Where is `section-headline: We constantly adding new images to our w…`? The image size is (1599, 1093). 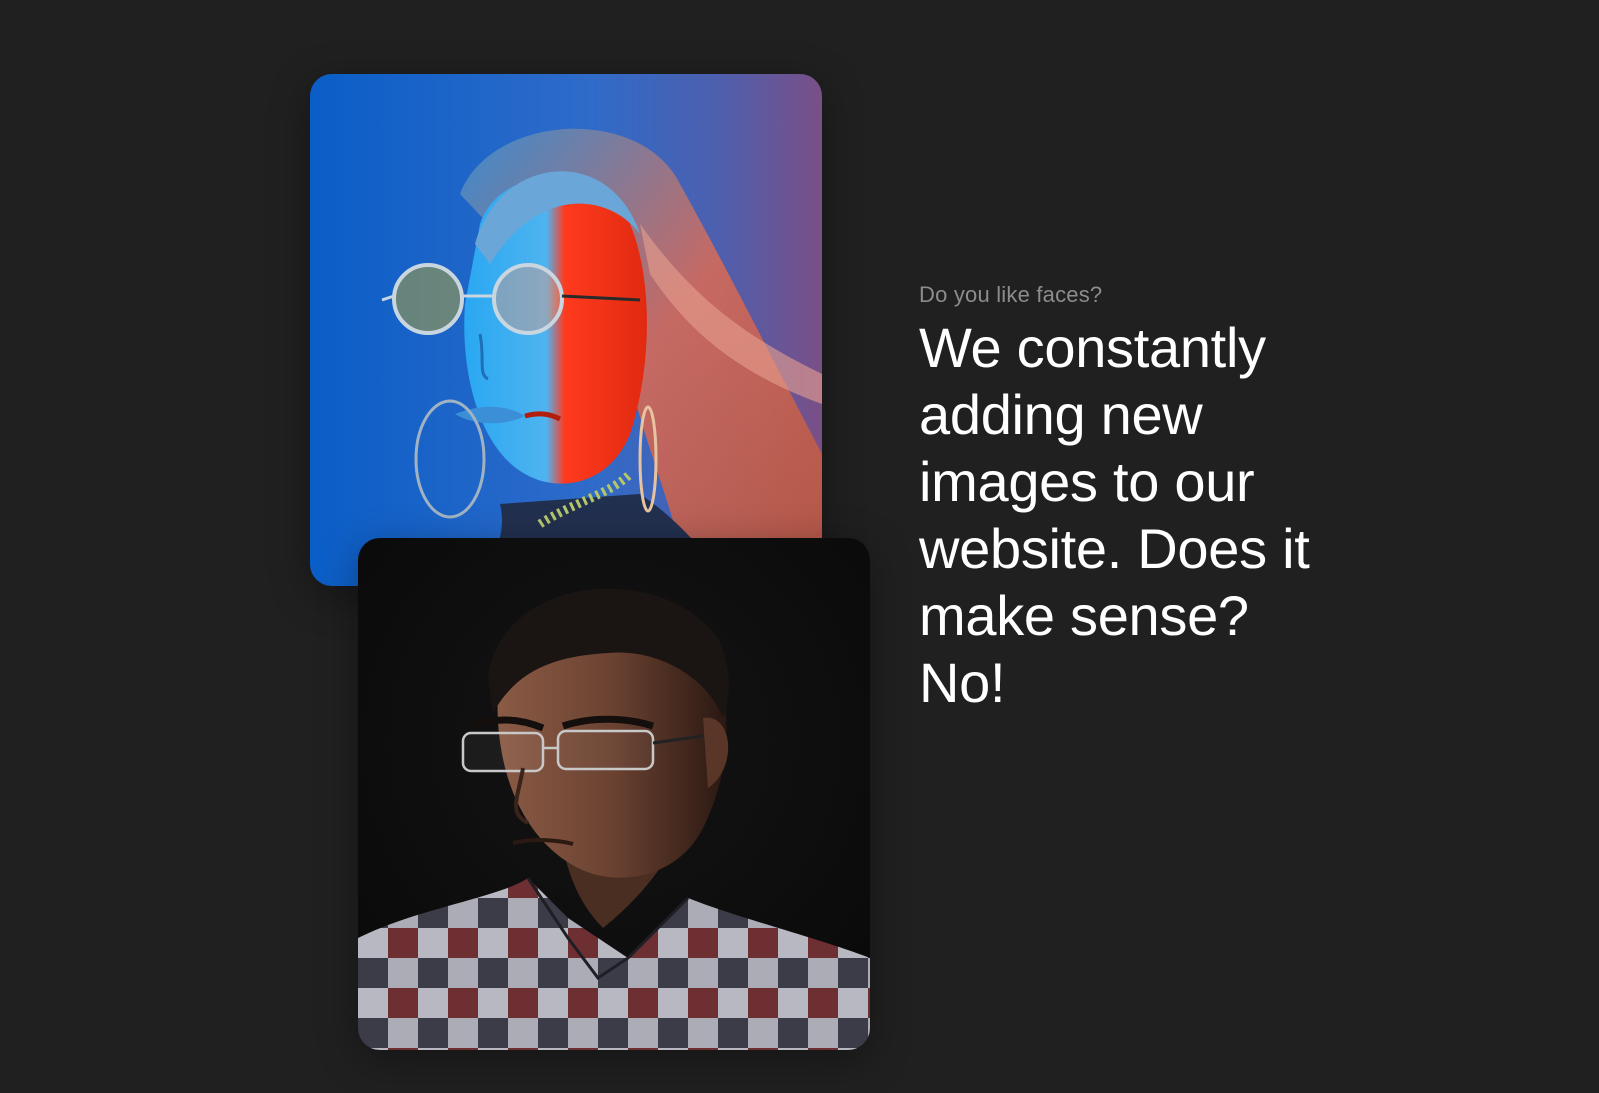 section-headline: We constantly adding new images to our w… is located at coordinates (1114, 515).